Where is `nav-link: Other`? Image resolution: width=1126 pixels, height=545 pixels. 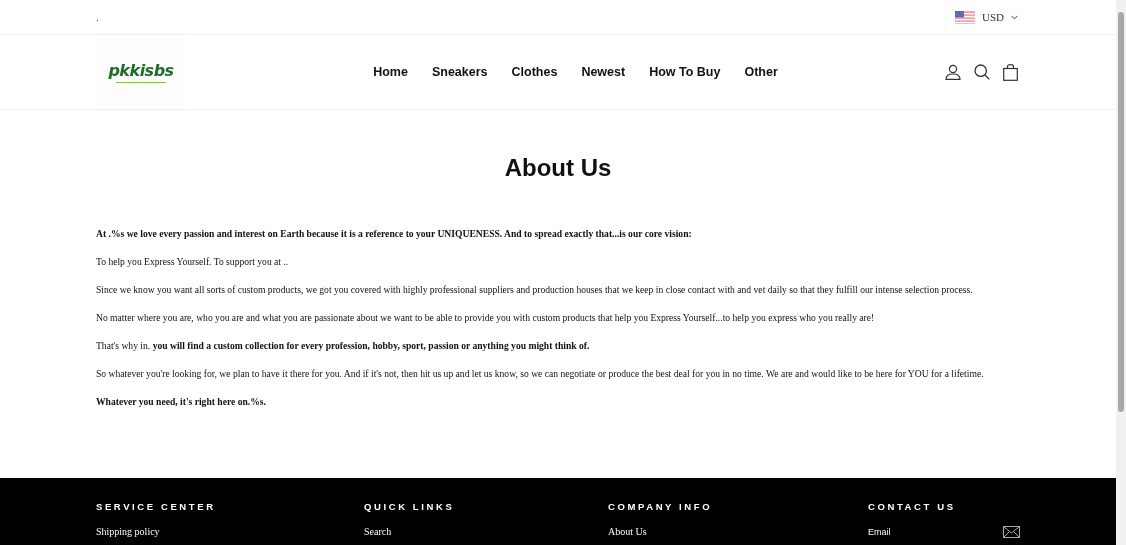 nav-link: Other is located at coordinates (761, 72).